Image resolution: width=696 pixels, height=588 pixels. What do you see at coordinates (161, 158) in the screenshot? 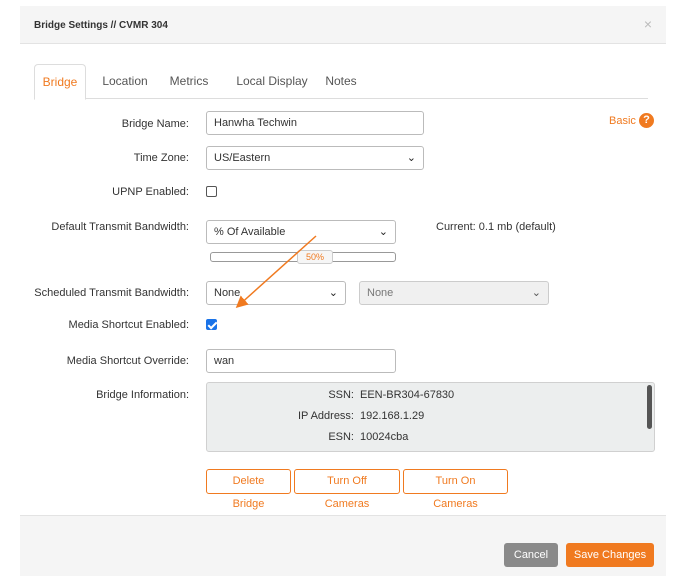
I see `time-zone-label: Time Zone:` at bounding box center [161, 158].